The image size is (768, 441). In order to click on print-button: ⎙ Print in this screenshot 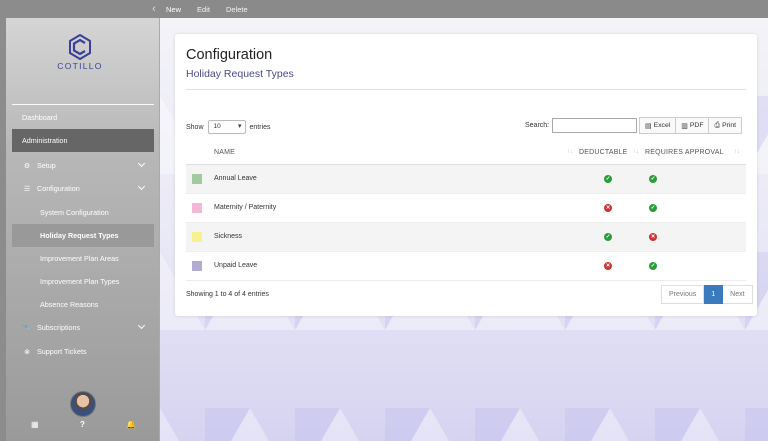, I will do `click(726, 125)`.